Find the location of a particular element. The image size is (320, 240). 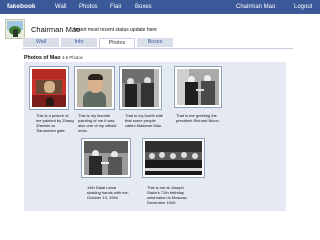

tab-wall: Wall is located at coordinates (41, 42).